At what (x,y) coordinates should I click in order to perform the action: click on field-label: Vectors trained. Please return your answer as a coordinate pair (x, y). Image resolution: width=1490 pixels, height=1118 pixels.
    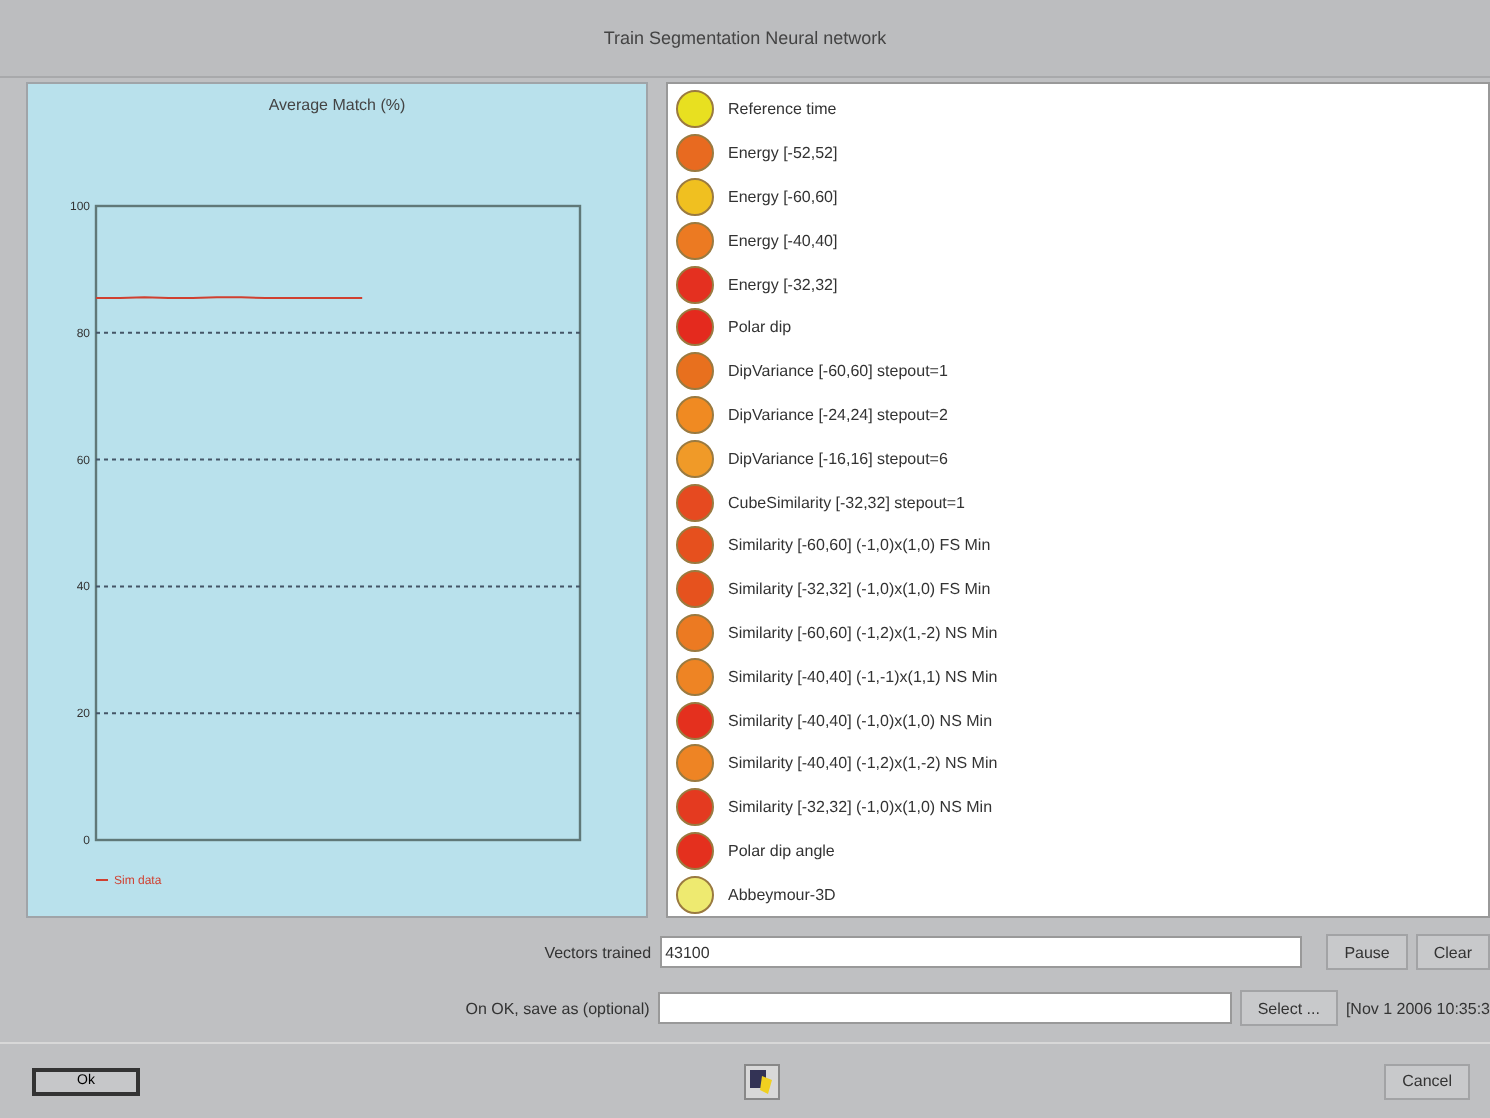
    Looking at the image, I should click on (597, 952).